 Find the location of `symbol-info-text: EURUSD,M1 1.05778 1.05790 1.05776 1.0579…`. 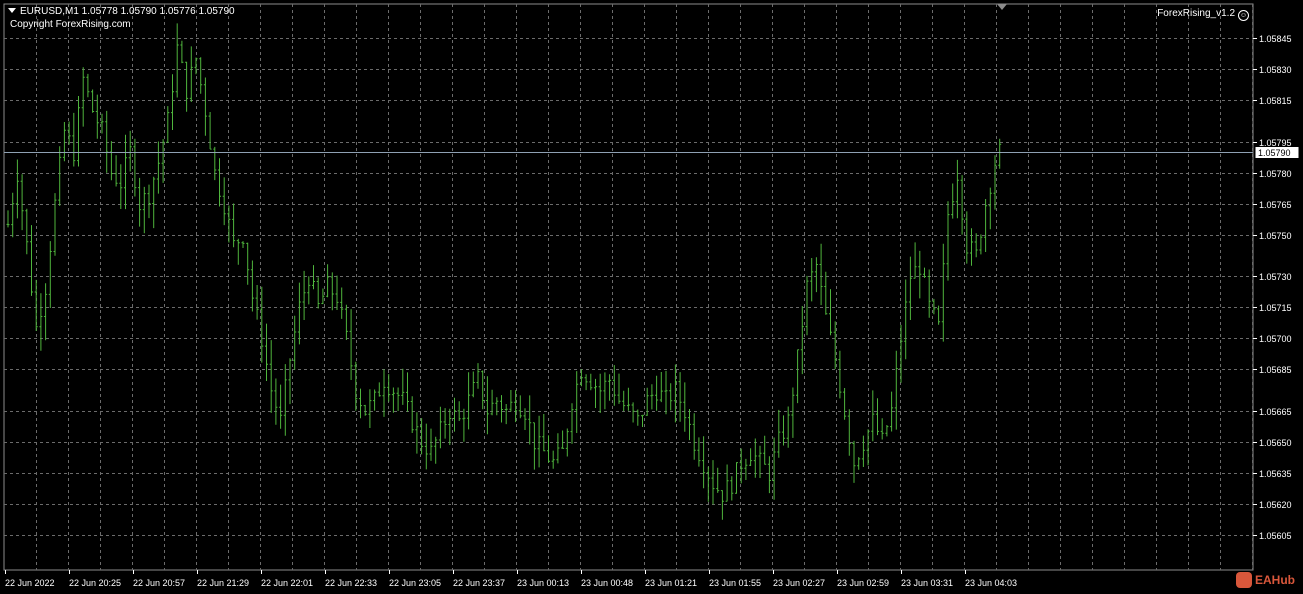

symbol-info-text: EURUSD,M1 1.05778 1.05790 1.05776 1.0579… is located at coordinates (127, 11).